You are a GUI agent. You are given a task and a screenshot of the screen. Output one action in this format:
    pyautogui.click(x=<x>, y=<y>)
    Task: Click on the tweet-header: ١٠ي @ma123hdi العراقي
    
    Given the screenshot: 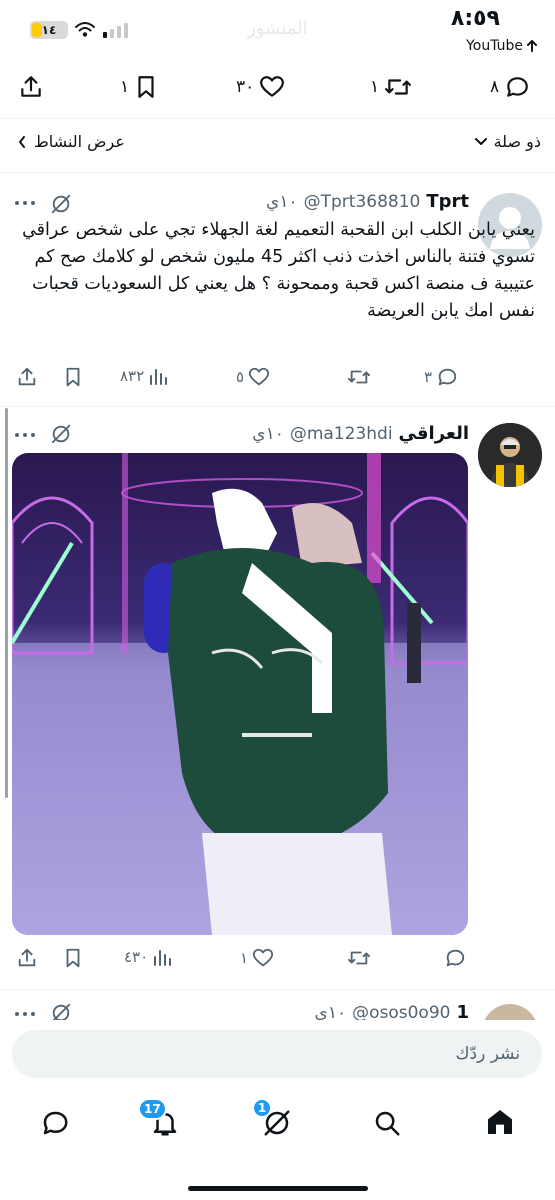 What is the action you would take?
    pyautogui.click(x=360, y=433)
    